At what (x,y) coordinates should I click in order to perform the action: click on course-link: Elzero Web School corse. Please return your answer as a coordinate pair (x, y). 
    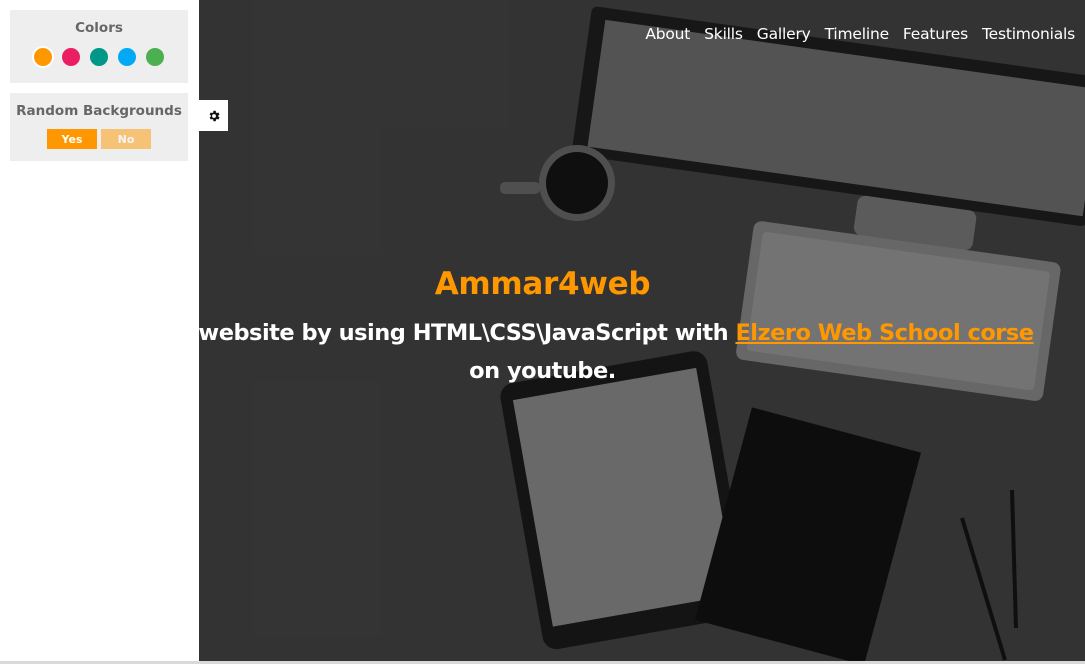
    Looking at the image, I should click on (884, 333).